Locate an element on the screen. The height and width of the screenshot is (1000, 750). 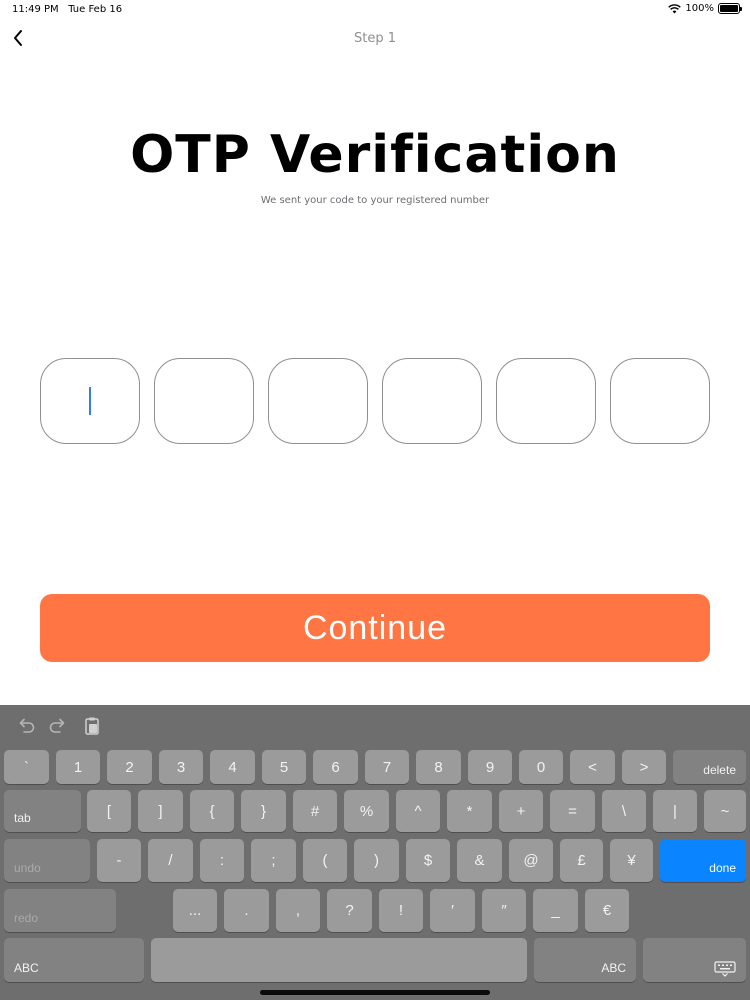
key: ] is located at coordinates (160, 811).